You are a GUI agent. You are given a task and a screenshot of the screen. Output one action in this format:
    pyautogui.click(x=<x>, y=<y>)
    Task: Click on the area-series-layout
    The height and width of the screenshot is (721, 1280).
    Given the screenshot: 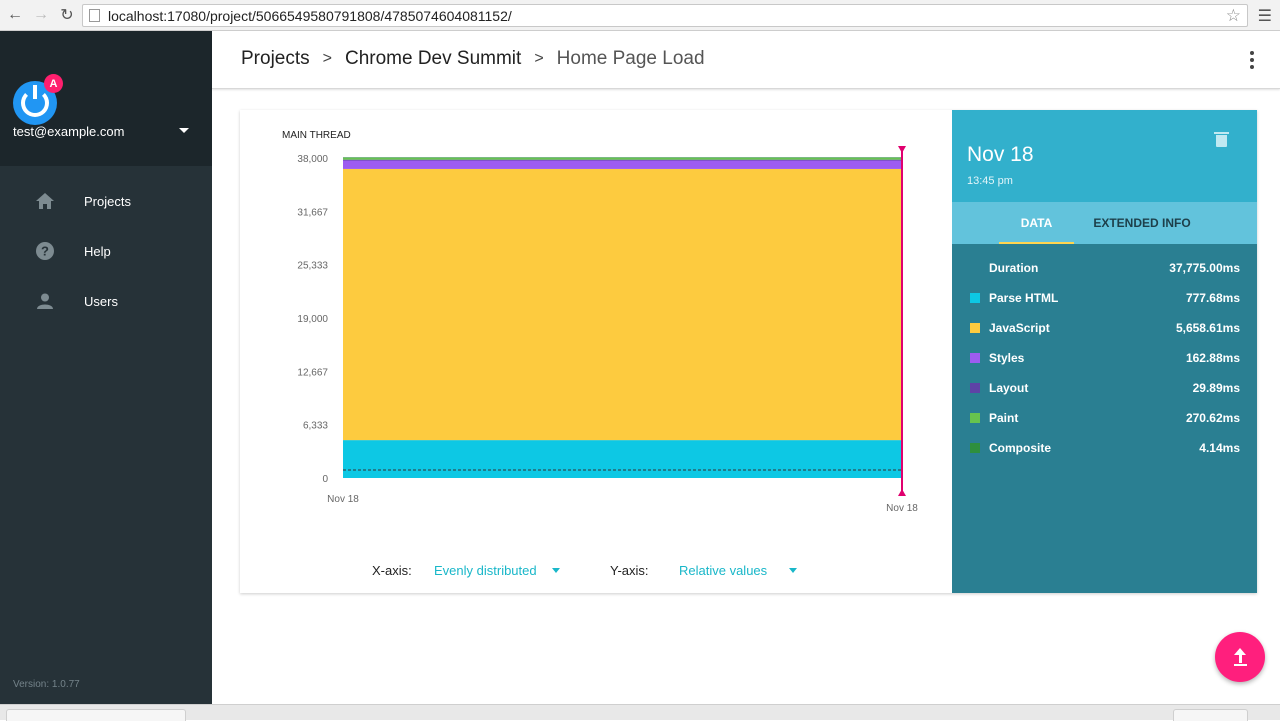 What is the action you would take?
    pyautogui.click(x=622, y=160)
    